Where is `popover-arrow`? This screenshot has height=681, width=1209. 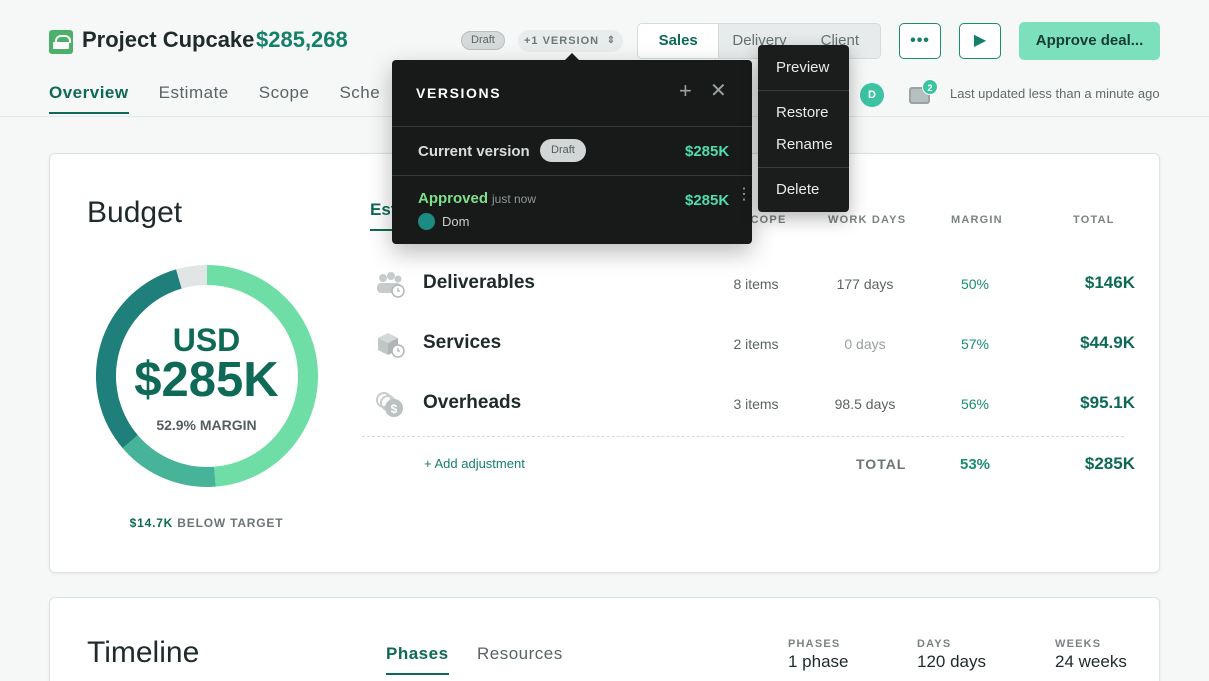
popover-arrow is located at coordinates (572, 56).